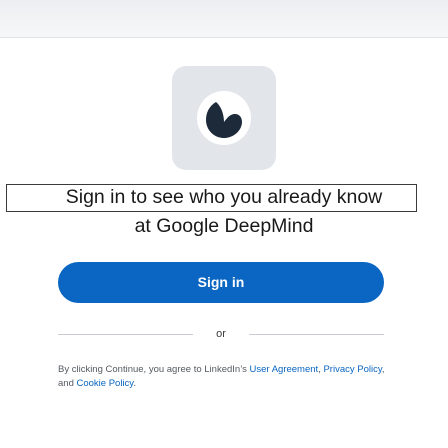  Describe the element at coordinates (224, 19) in the screenshot. I see `top-bar` at that location.